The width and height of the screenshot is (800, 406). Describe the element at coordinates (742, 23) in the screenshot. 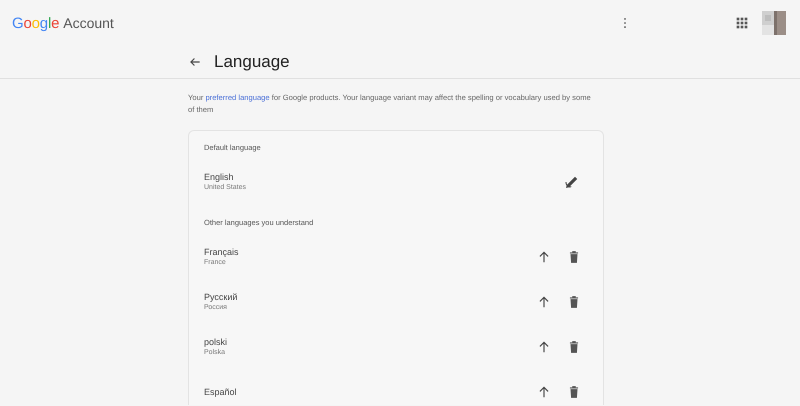

I see `apps-icon` at that location.